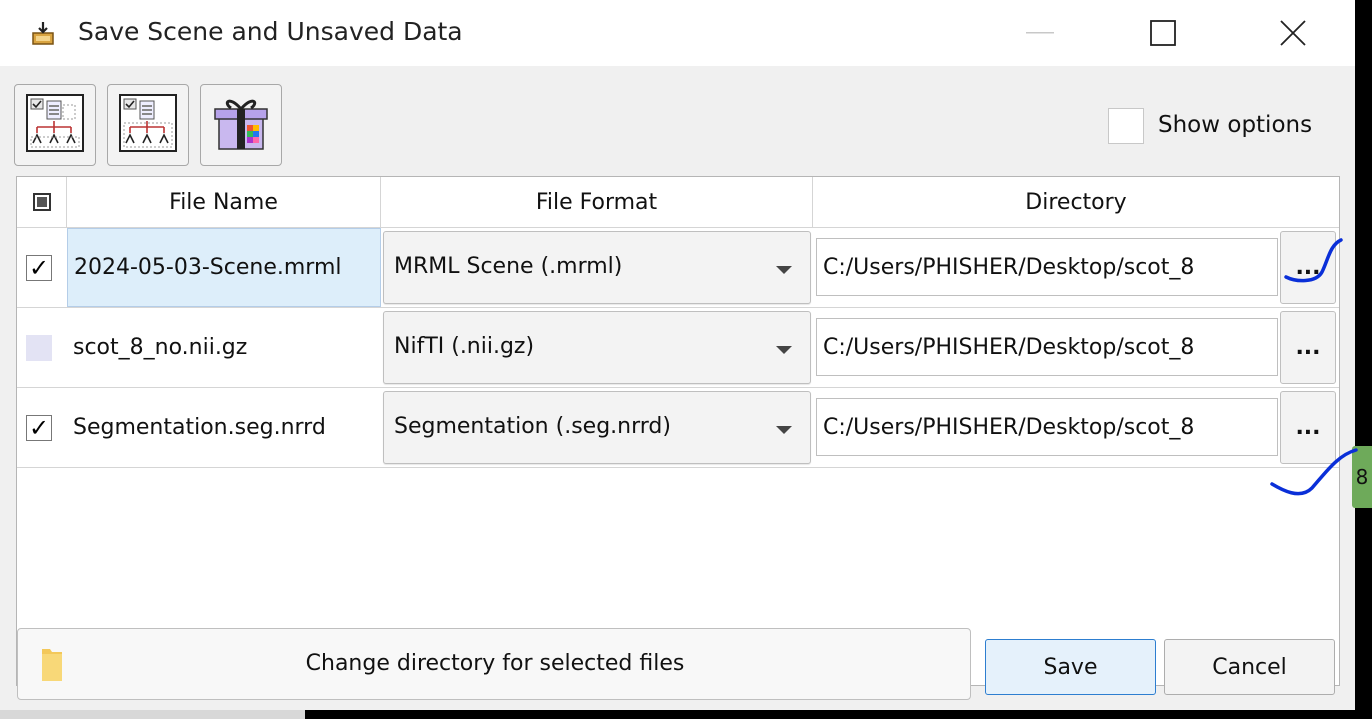  I want to click on close-button, so click(1293, 33).